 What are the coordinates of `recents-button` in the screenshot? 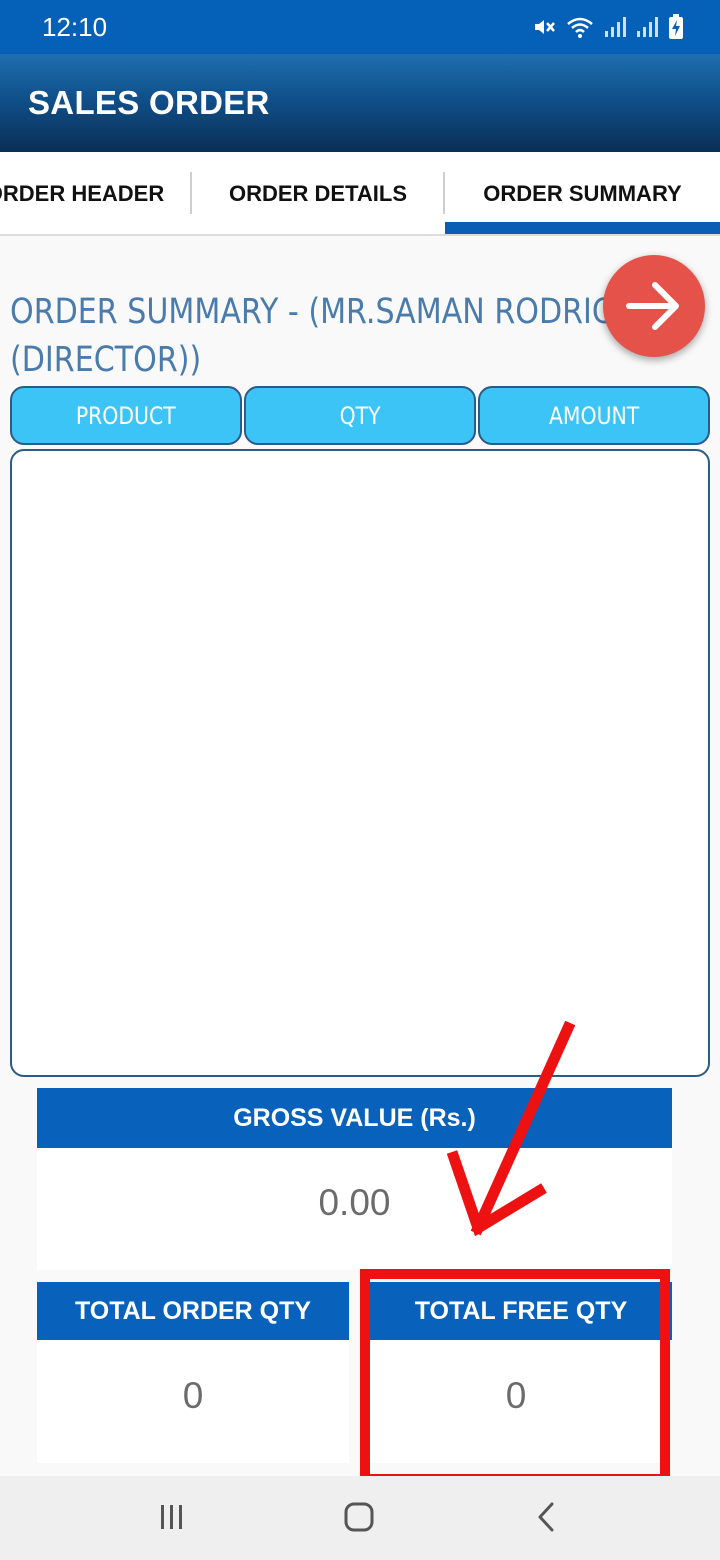 It's located at (172, 1517).